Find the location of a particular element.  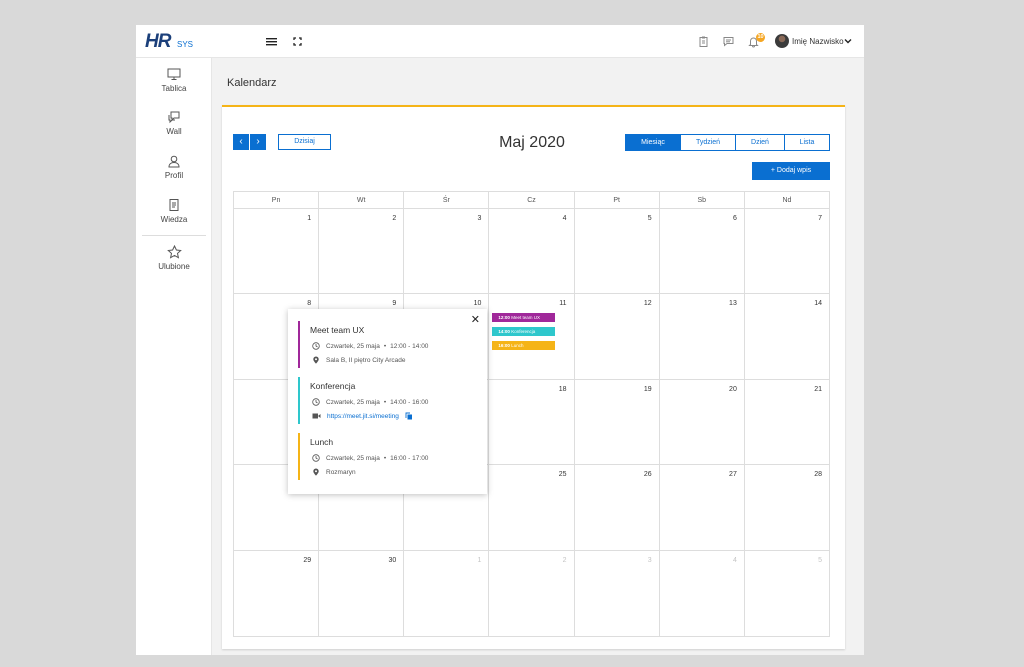

day-number: 7 is located at coordinates (820, 218).